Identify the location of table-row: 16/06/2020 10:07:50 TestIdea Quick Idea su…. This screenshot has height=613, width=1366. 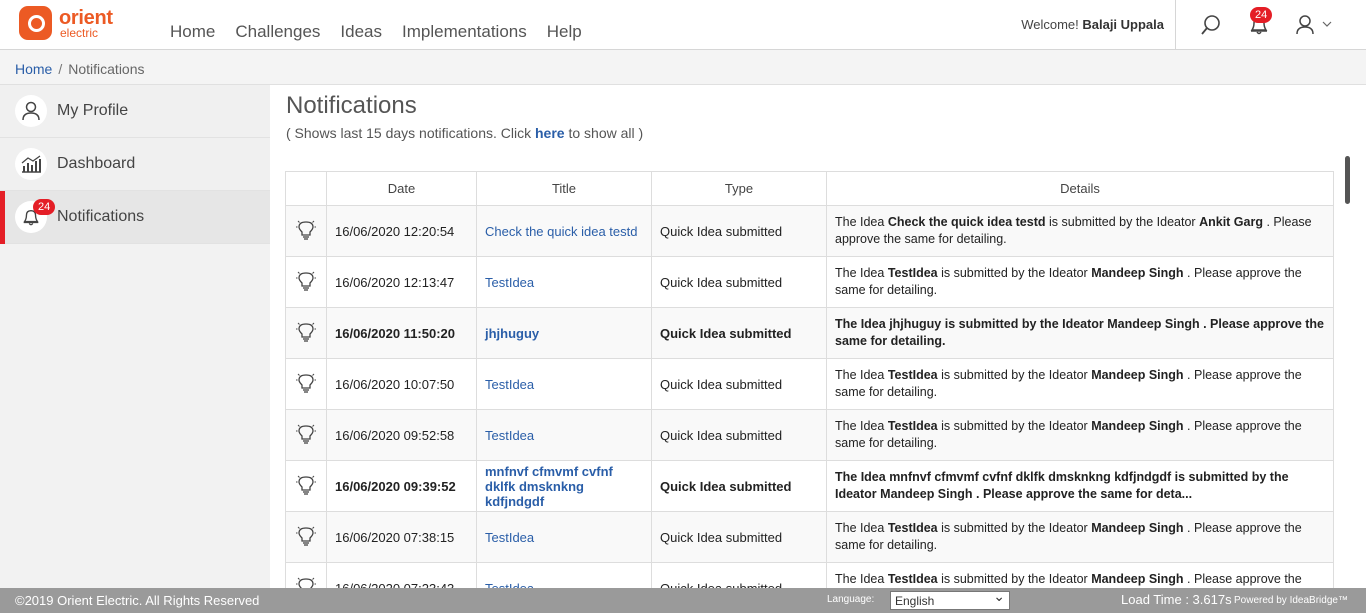
(809, 384).